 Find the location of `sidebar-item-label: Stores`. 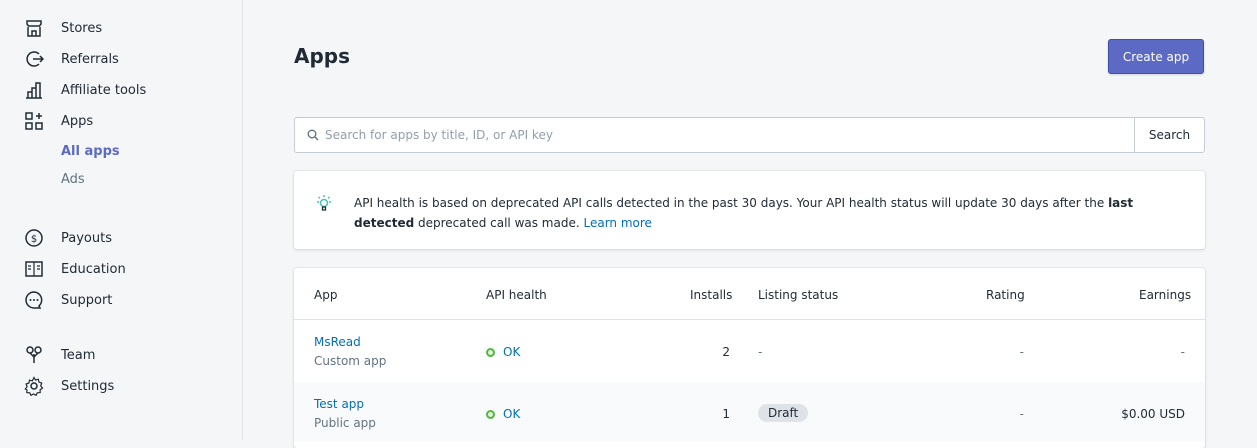

sidebar-item-label: Stores is located at coordinates (82, 28).